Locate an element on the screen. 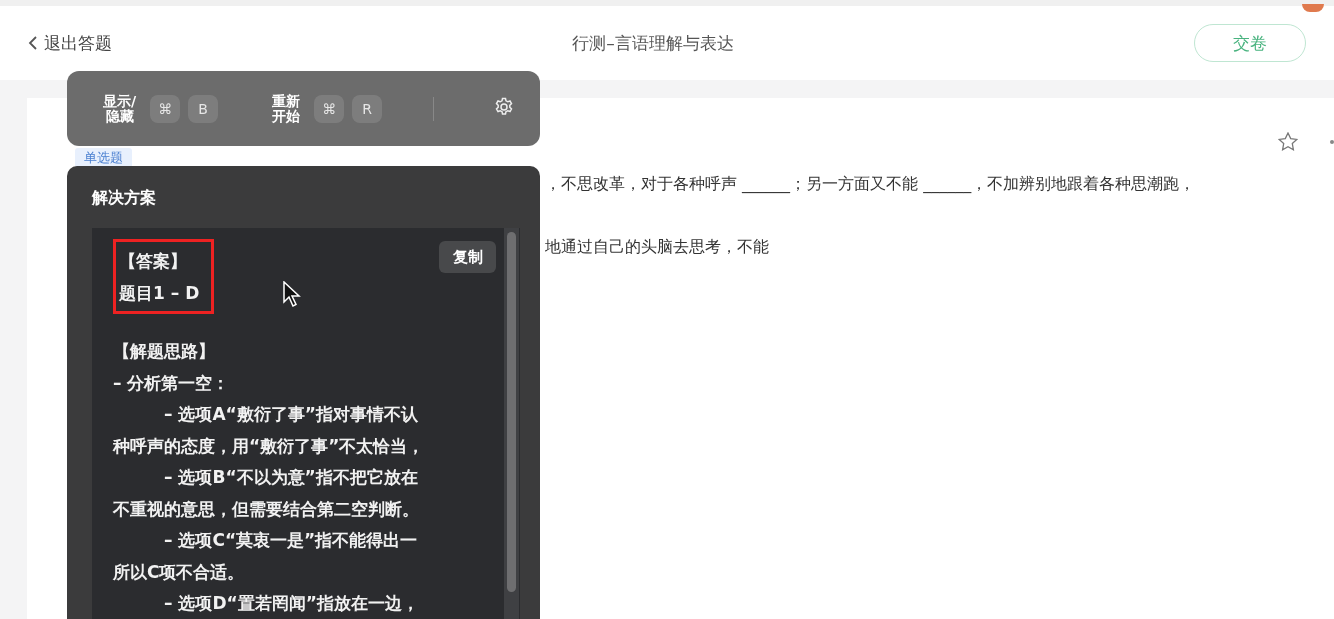 Image resolution: width=1334 pixels, height=619 pixels. shortcut-label: 显示/ 隐藏 is located at coordinates (120, 108).